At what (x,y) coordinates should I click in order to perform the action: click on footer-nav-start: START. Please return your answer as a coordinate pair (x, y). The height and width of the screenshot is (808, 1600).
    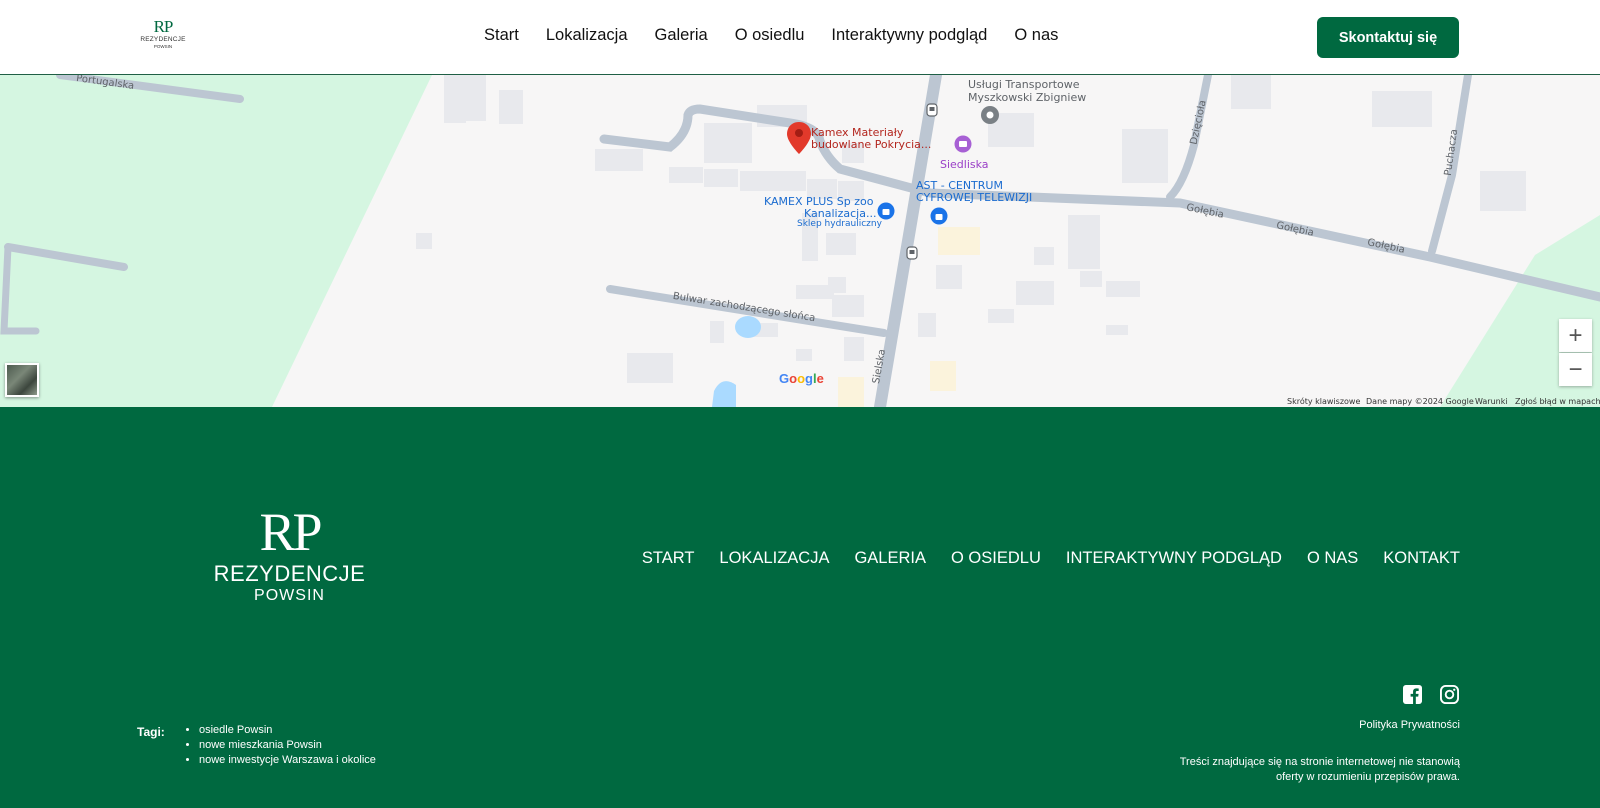
    Looking at the image, I should click on (668, 558).